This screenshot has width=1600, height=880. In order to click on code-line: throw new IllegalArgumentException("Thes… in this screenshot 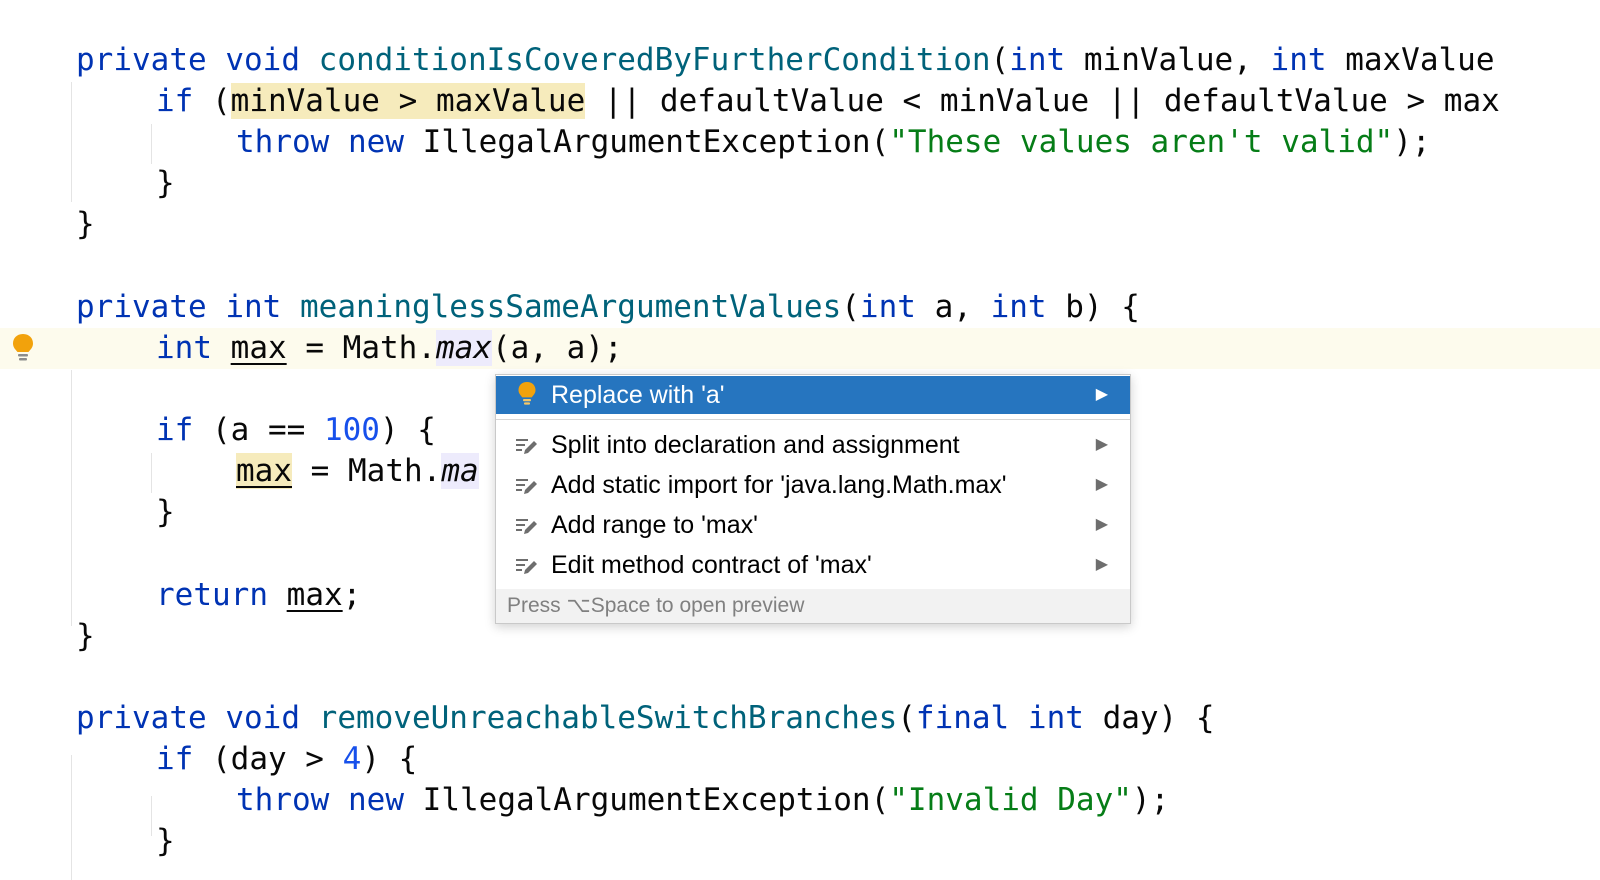, I will do `click(715, 142)`.